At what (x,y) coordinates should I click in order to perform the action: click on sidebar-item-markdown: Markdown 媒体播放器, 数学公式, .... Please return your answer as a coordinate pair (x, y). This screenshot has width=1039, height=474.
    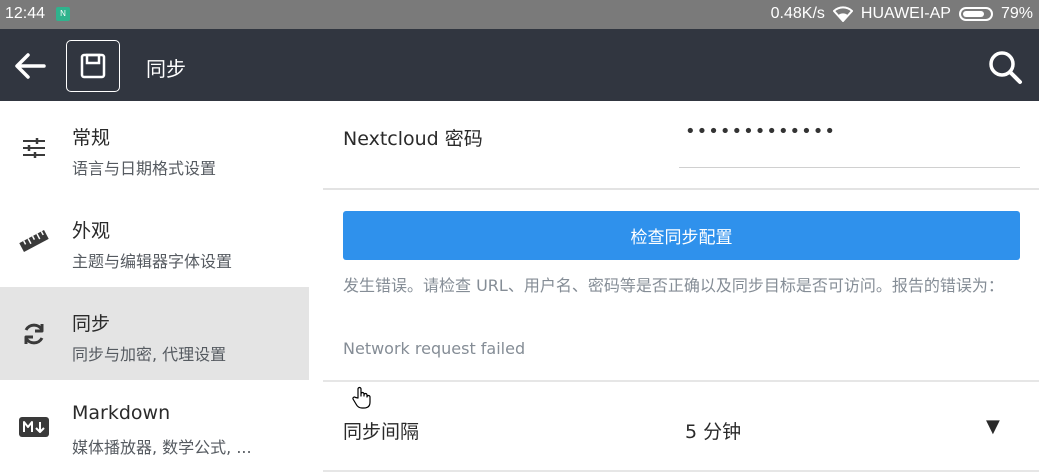
    Looking at the image, I should click on (154, 426).